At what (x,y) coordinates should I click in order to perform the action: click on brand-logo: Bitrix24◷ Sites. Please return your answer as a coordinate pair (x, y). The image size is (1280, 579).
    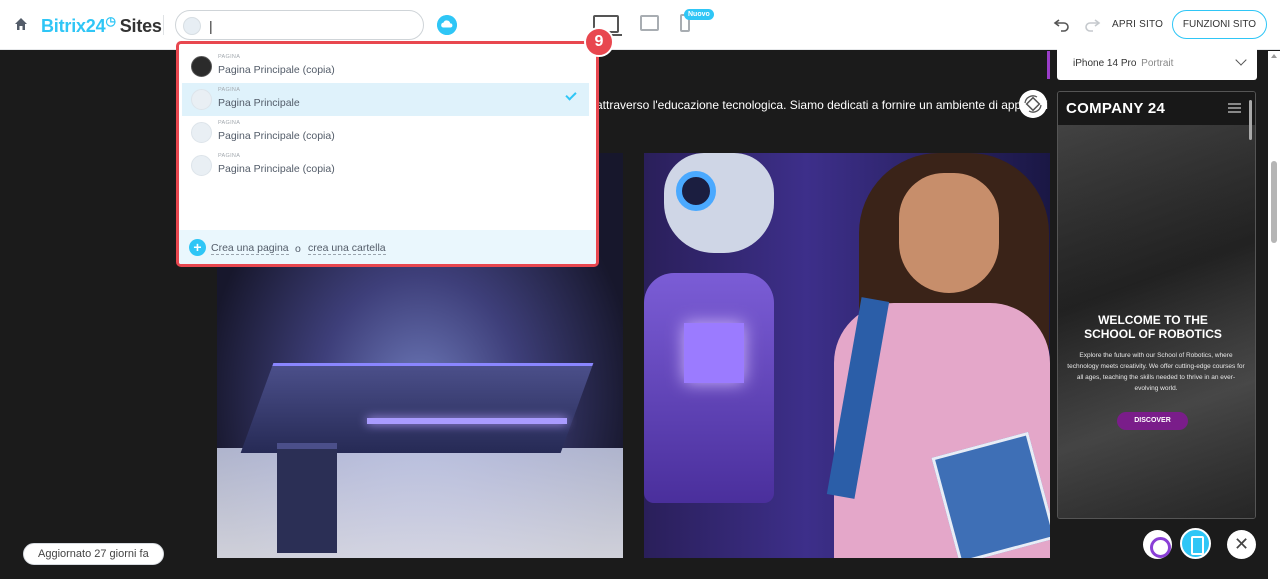
    Looking at the image, I should click on (101, 25).